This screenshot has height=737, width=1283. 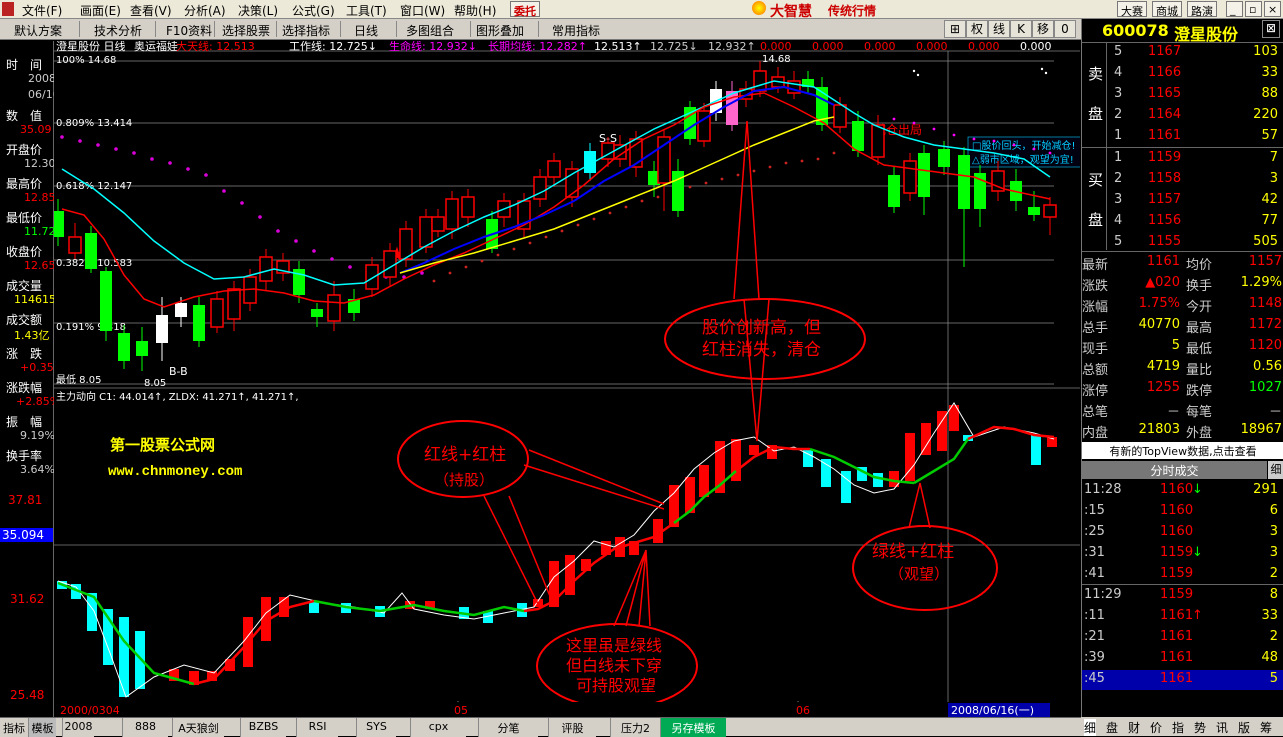 I want to click on chart-title-z6: 0.000, so click(x=1036, y=47).